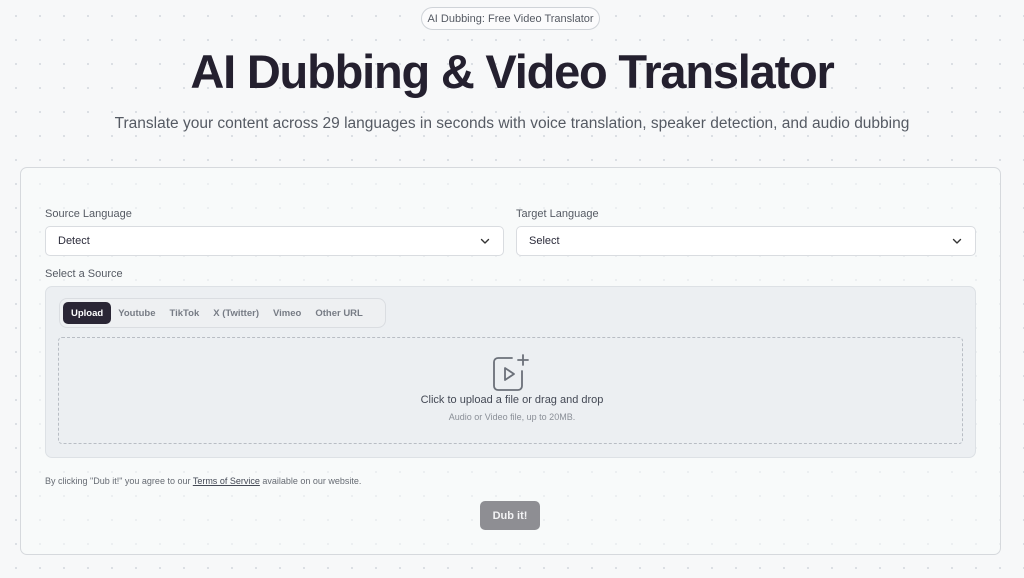 The image size is (1024, 578). I want to click on tab-vimeo: Vimeo, so click(287, 313).